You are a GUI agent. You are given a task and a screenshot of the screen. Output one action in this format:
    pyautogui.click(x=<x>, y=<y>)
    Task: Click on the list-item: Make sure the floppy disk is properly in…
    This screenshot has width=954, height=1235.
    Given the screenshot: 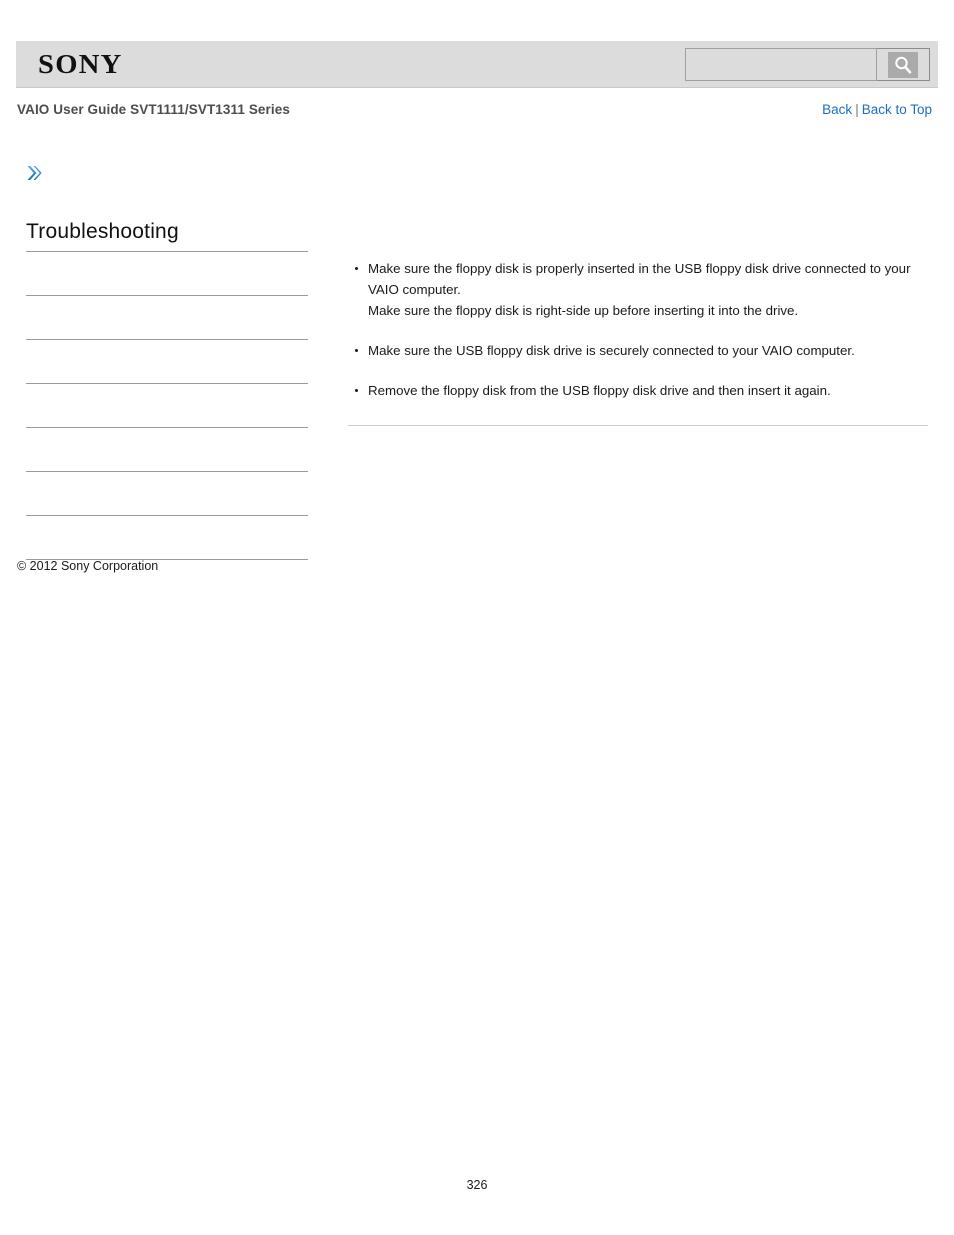 What is the action you would take?
    pyautogui.click(x=638, y=289)
    